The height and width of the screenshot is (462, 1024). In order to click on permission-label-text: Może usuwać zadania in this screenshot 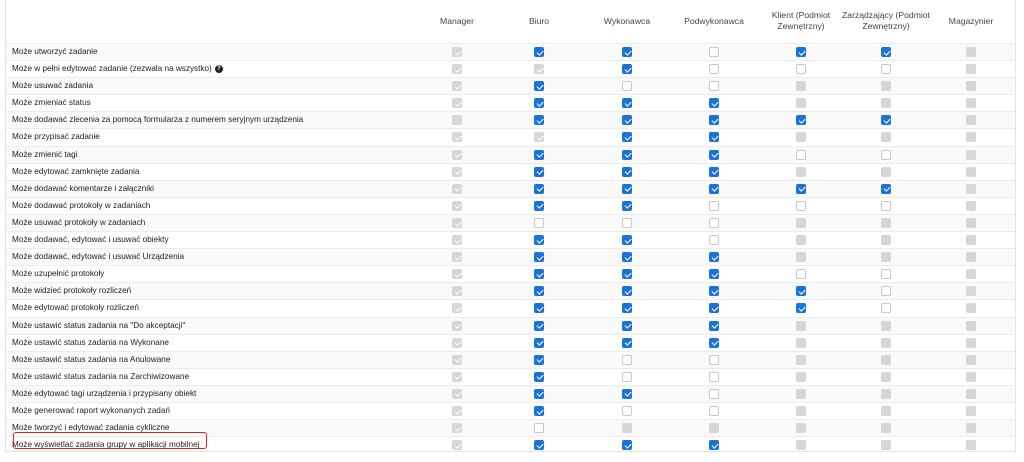, I will do `click(53, 86)`.